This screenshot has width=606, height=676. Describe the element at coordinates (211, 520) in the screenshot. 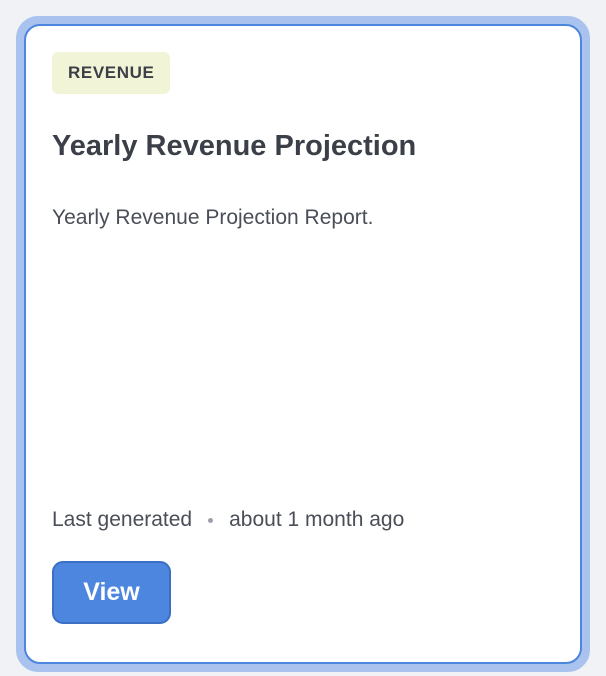

I see `separator-dot-icon` at that location.